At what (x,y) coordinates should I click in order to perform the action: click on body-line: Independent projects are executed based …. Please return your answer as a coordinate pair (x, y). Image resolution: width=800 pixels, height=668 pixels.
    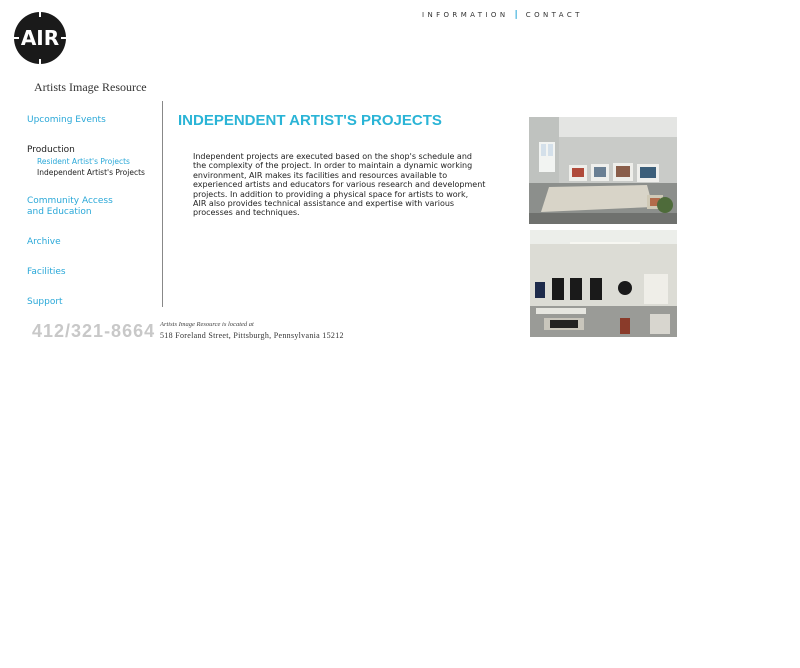
    Looking at the image, I should click on (332, 156).